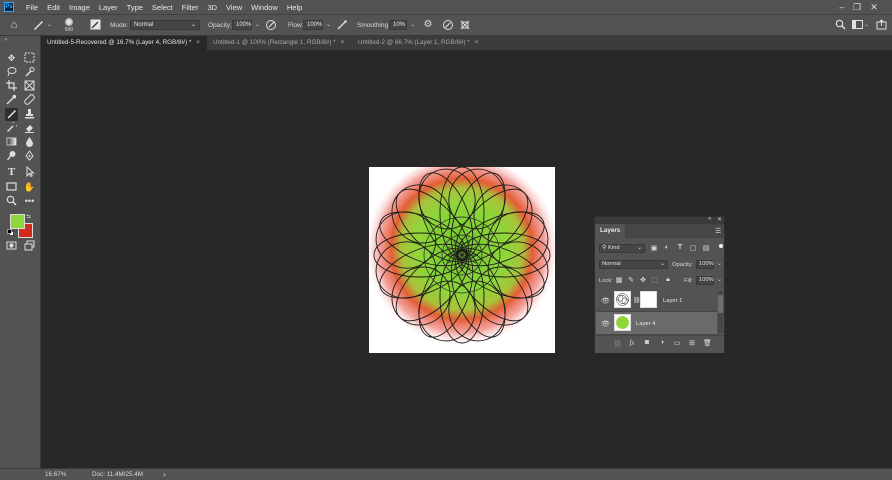  I want to click on panel-header: « ✕, so click(659, 220).